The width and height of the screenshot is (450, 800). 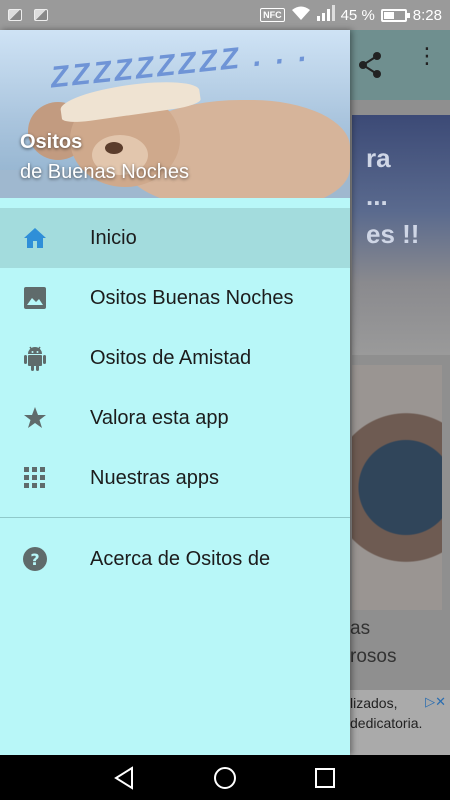 I want to click on android-icon, so click(x=35, y=358).